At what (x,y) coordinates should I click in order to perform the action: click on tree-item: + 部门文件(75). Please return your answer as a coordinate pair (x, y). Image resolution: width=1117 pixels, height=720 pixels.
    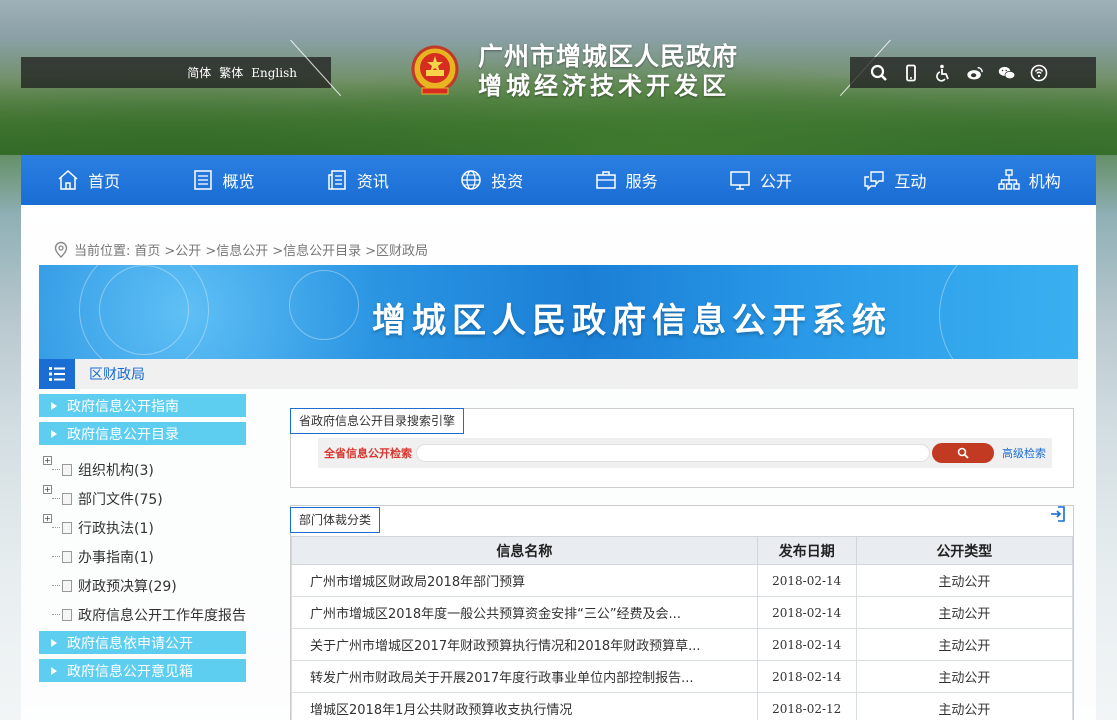
    Looking at the image, I should click on (148, 498).